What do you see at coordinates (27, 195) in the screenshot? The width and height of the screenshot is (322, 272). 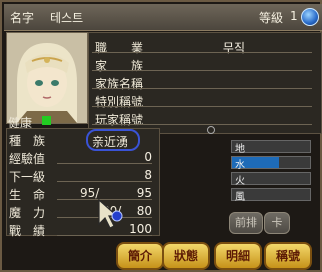 I see `life-label: 生 命` at bounding box center [27, 195].